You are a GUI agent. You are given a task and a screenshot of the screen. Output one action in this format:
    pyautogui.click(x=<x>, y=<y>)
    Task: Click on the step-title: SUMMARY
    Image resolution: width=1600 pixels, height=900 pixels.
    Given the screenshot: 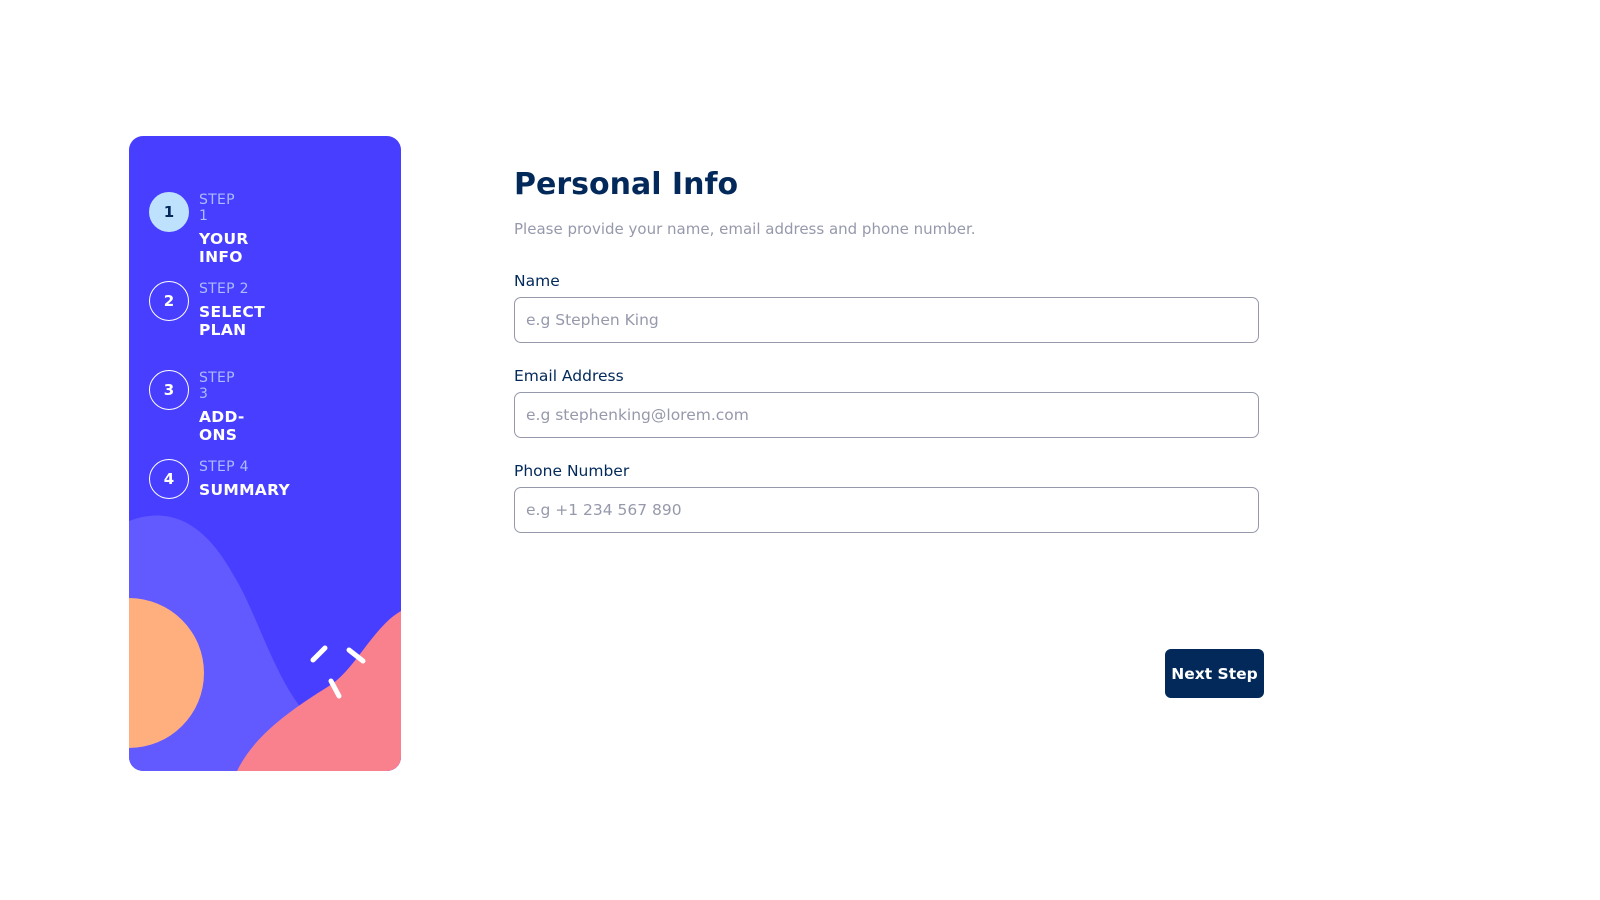 What is the action you would take?
    pyautogui.click(x=245, y=490)
    